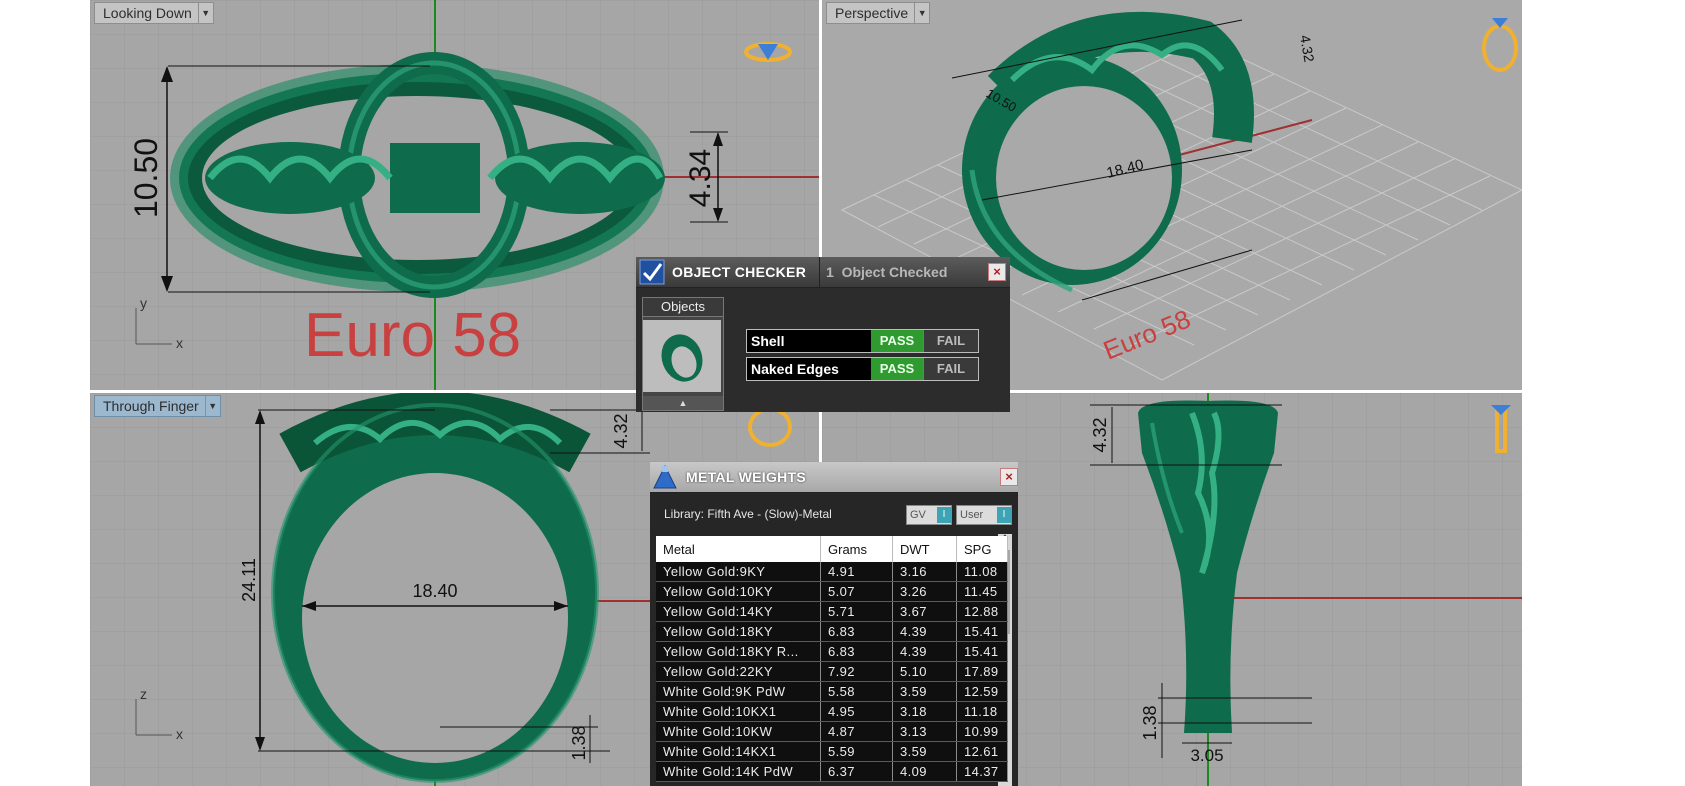  I want to click on check-row-naked-edges: Naked Edges PASS FAIL, so click(862, 369).